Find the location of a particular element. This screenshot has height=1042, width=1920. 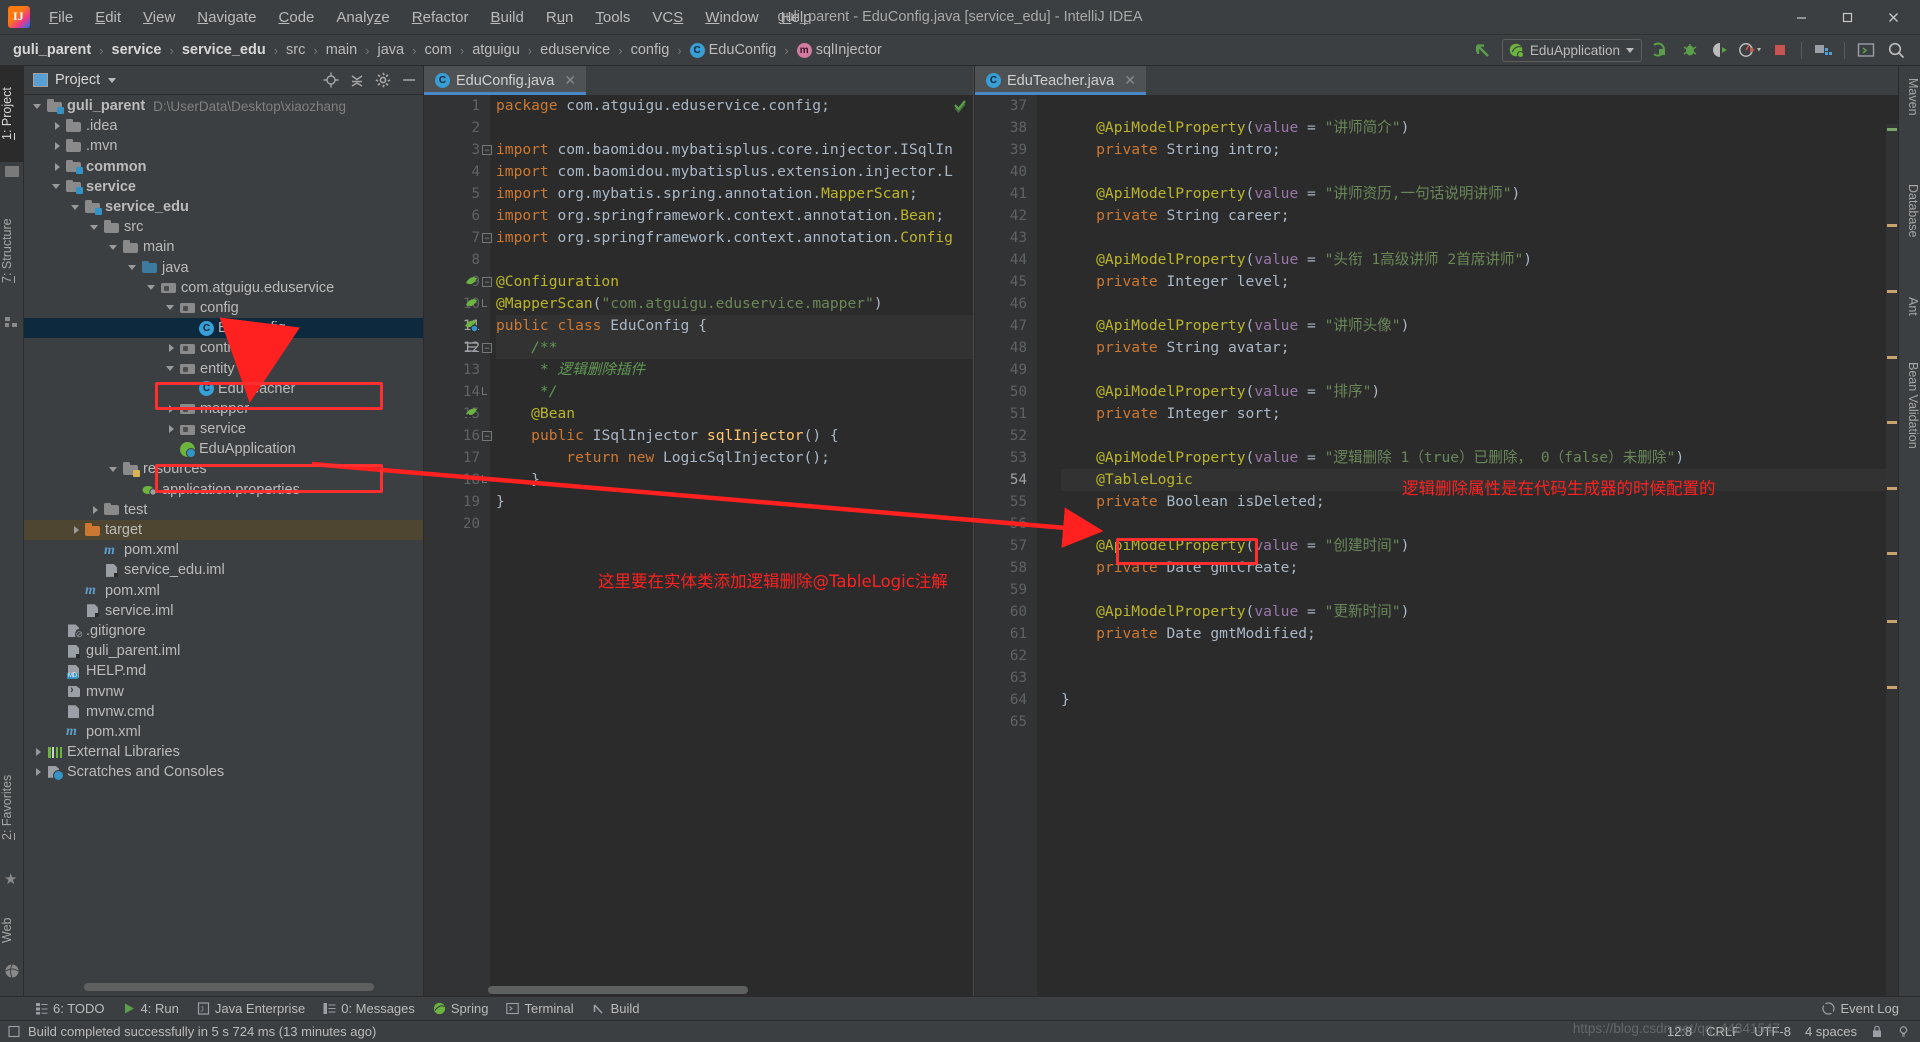

tree-node-educonfig: C EduConfig is located at coordinates (223, 328).